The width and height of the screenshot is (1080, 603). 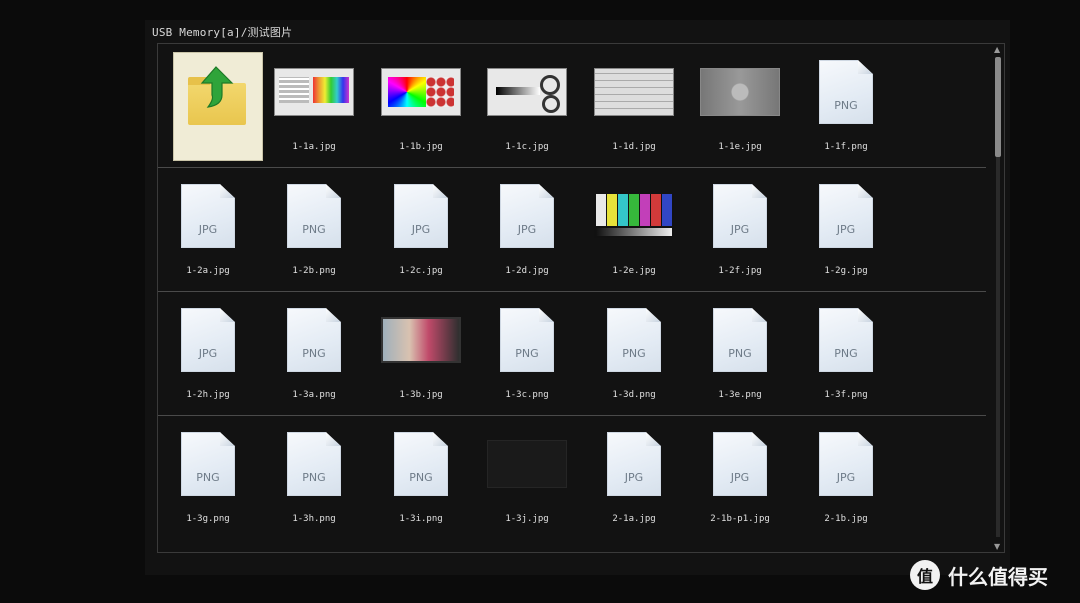 I want to click on color-swatches, so click(x=440, y=92).